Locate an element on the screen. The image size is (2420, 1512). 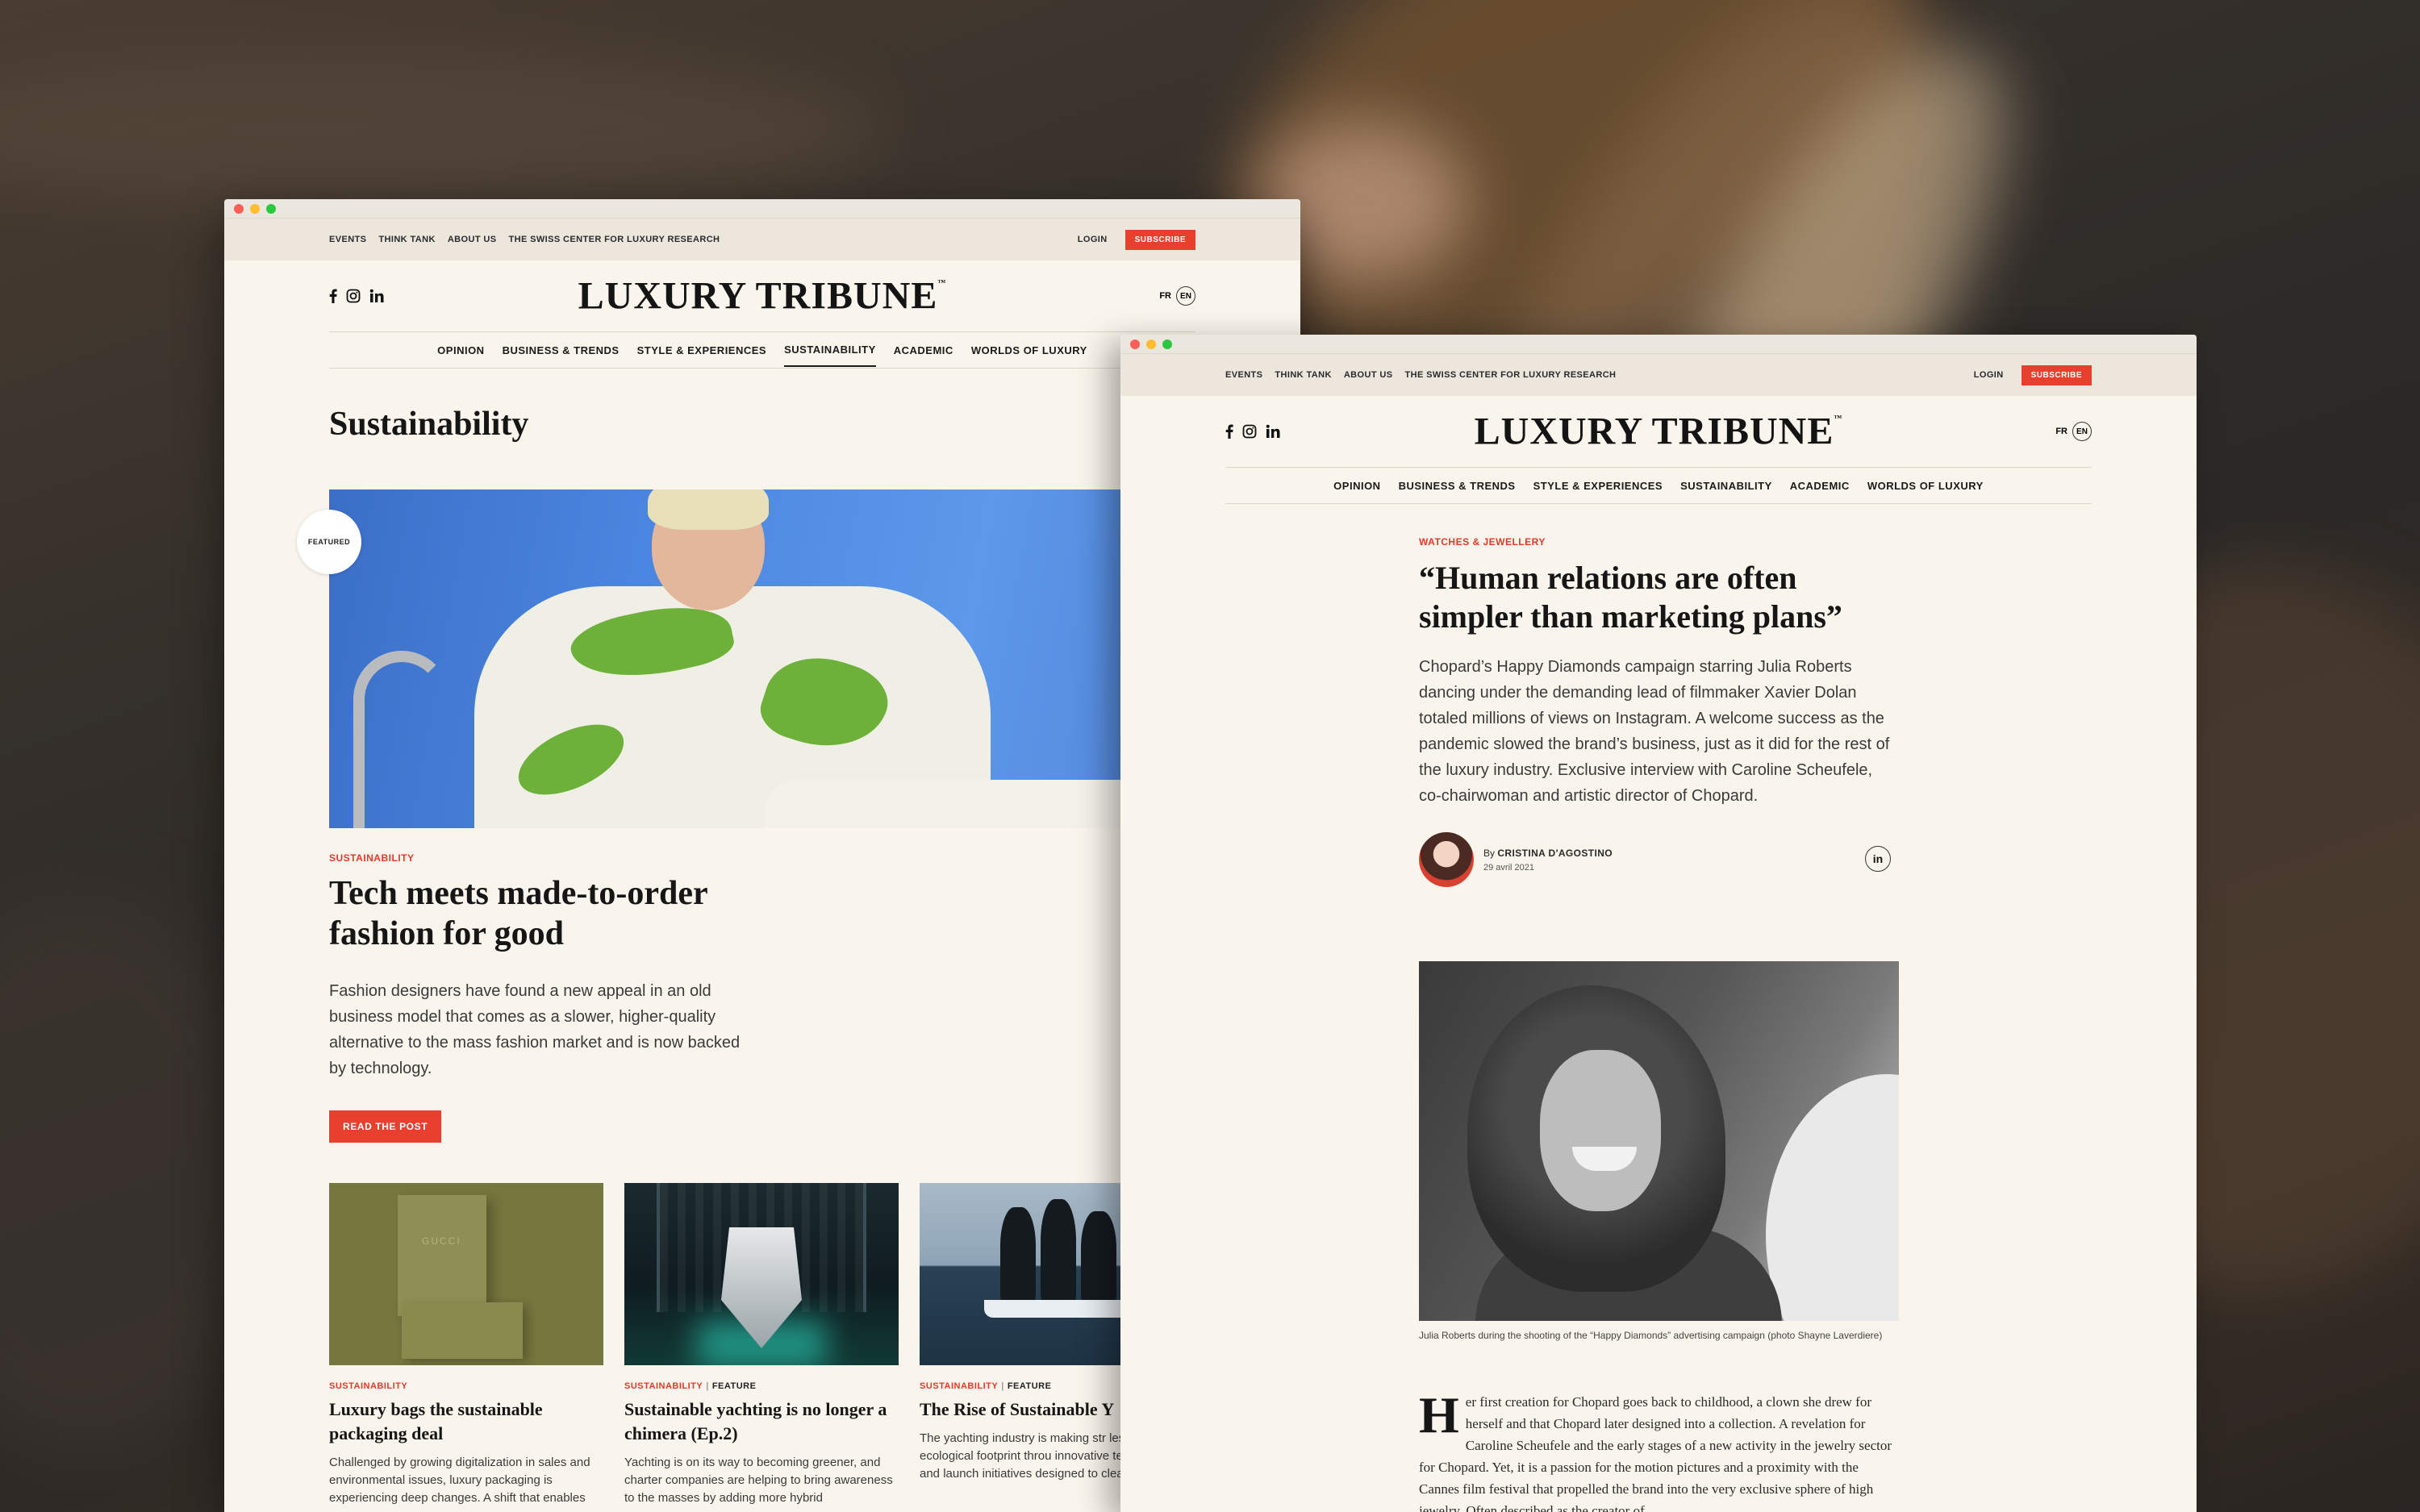
publish-date: 29 avril 2021 is located at coordinates (1508, 867).